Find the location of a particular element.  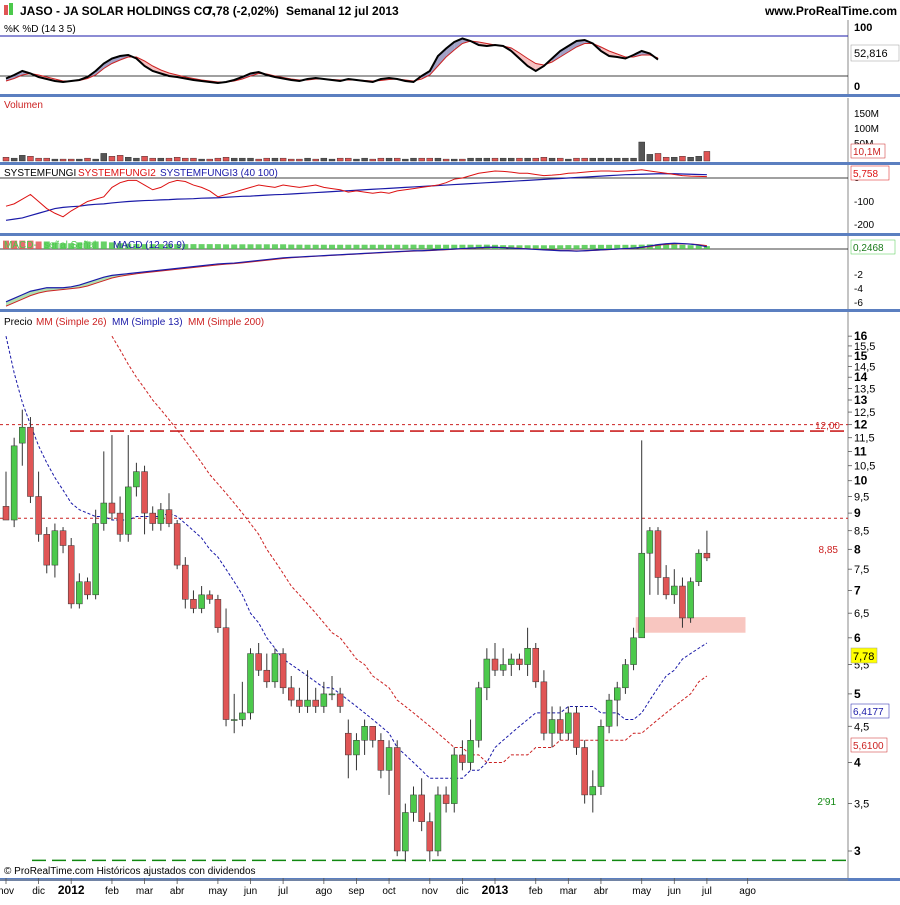

date-label: 12 jul 2013 is located at coordinates (368, 11).